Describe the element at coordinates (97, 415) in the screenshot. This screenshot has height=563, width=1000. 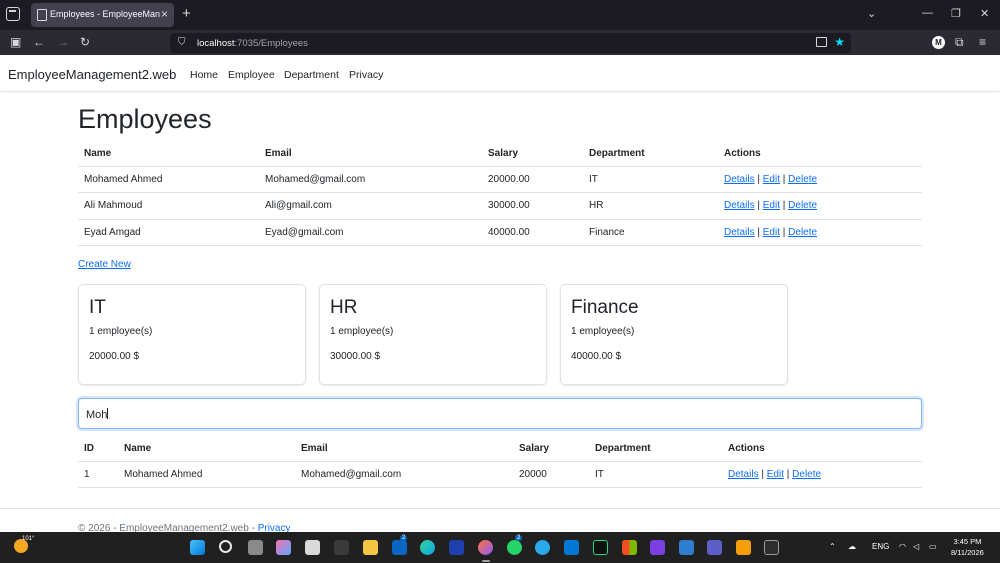
I see `search-value: Moh` at that location.